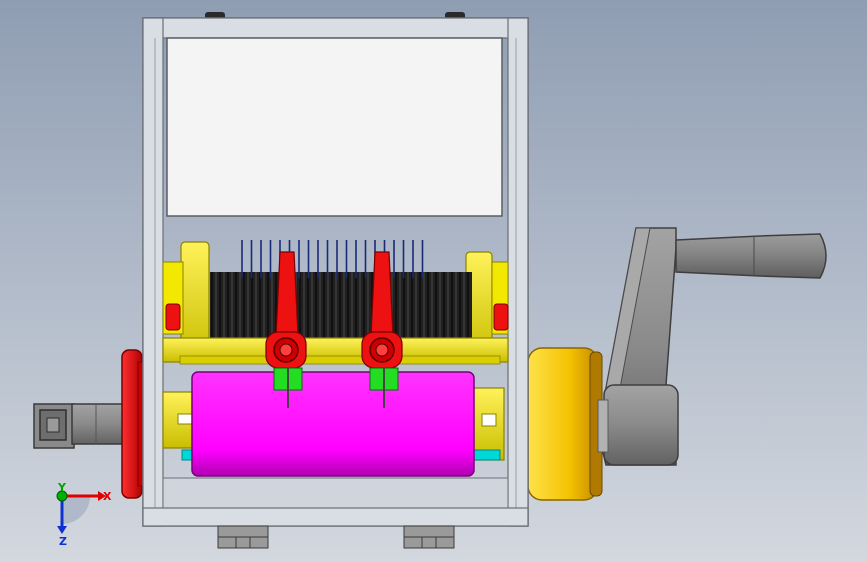 This screenshot has height=562, width=867. Describe the element at coordinates (429, 537) in the screenshot. I see `foot-right` at that location.